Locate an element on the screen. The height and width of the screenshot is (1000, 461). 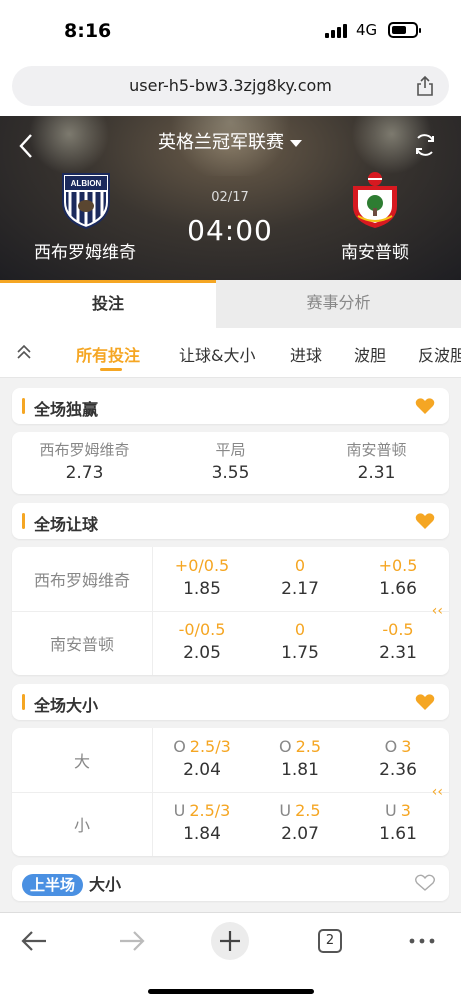
section-title-text: 大小 is located at coordinates (105, 884).